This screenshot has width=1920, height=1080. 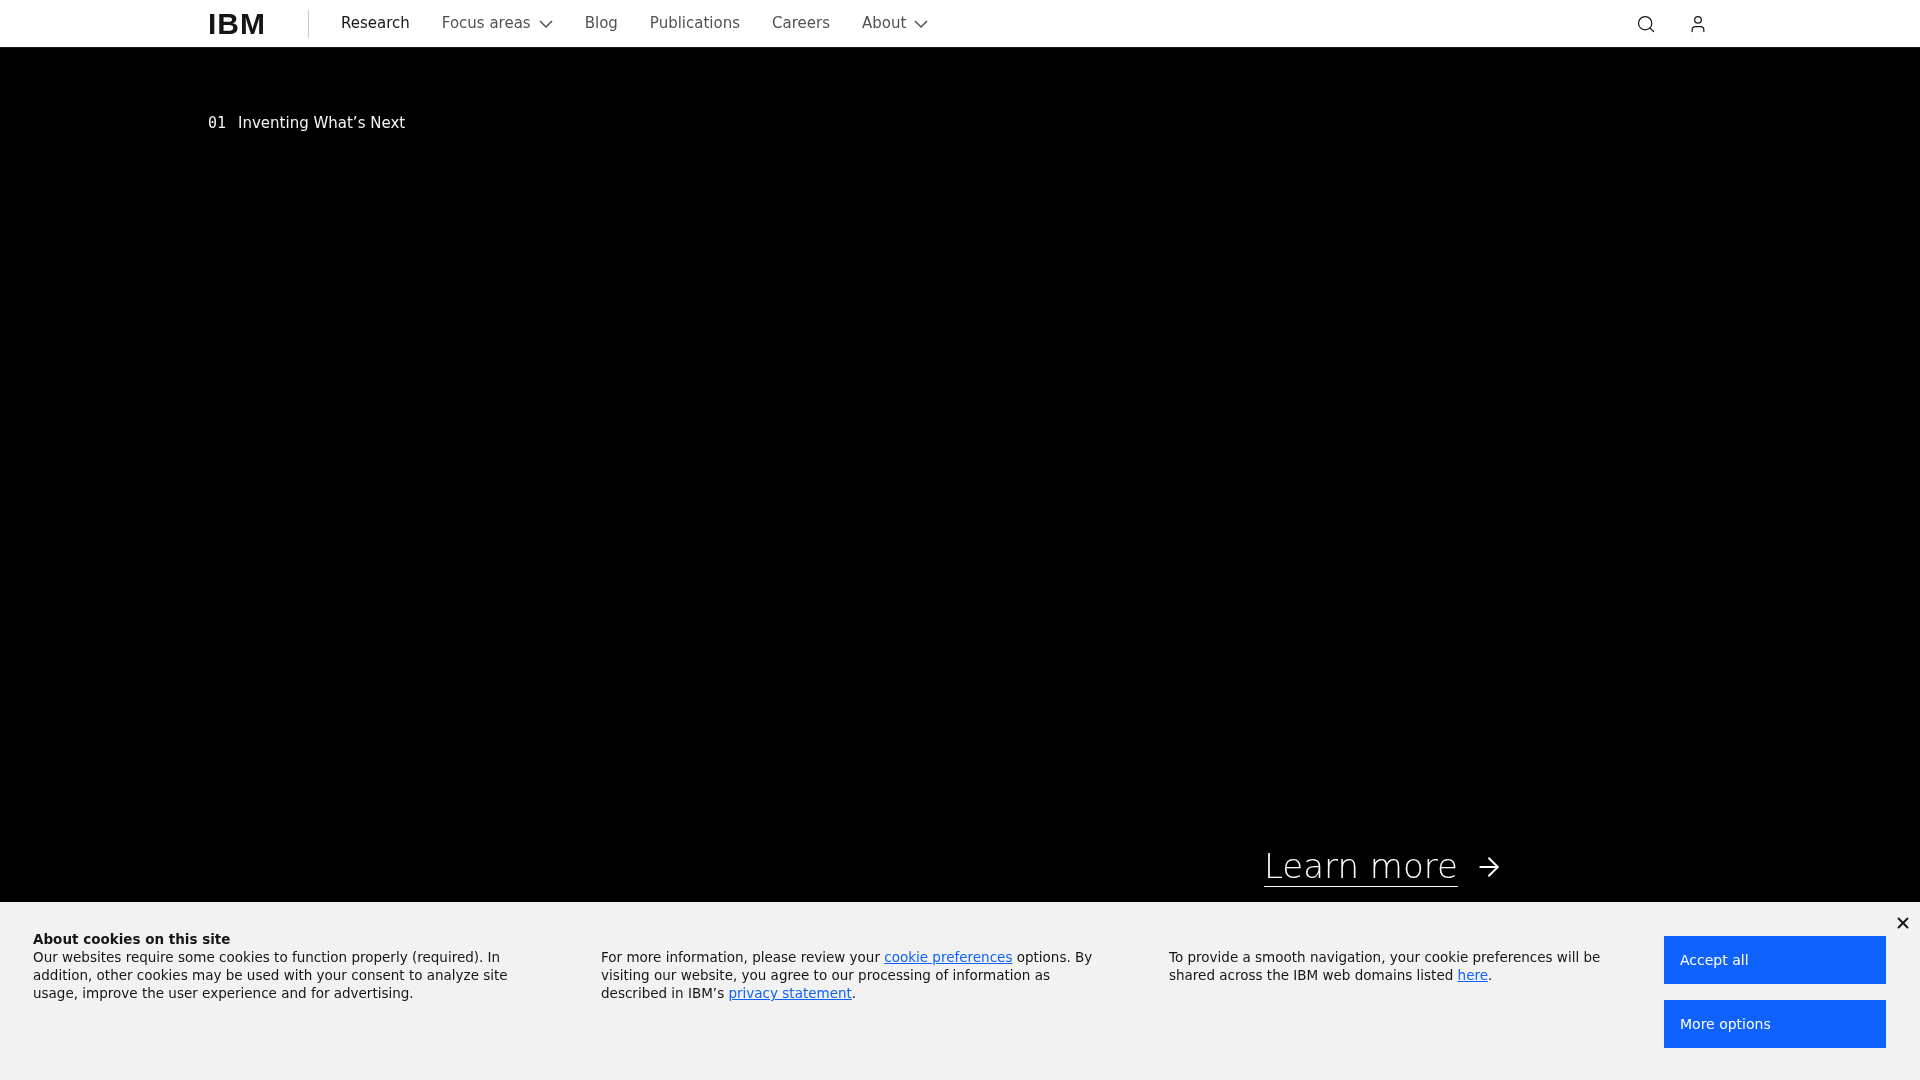 I want to click on ibm-logo: IBM, so click(x=237, y=23).